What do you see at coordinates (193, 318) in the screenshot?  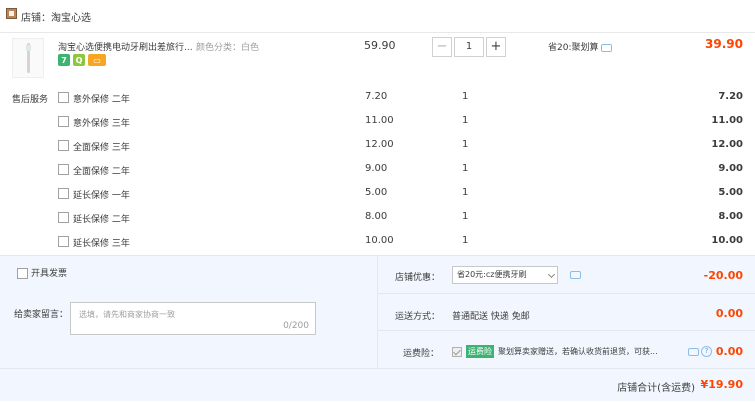 I see `seller-message-field: 选填，请先和商家协商一致 0/200` at bounding box center [193, 318].